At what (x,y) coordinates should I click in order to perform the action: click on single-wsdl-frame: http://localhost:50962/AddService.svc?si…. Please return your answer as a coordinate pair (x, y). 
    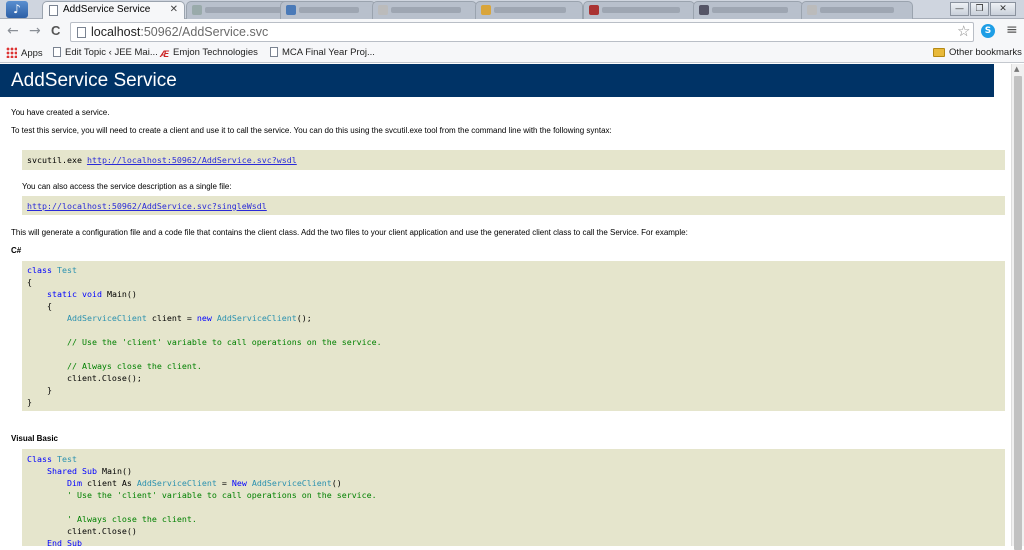
    Looking at the image, I should click on (513, 205).